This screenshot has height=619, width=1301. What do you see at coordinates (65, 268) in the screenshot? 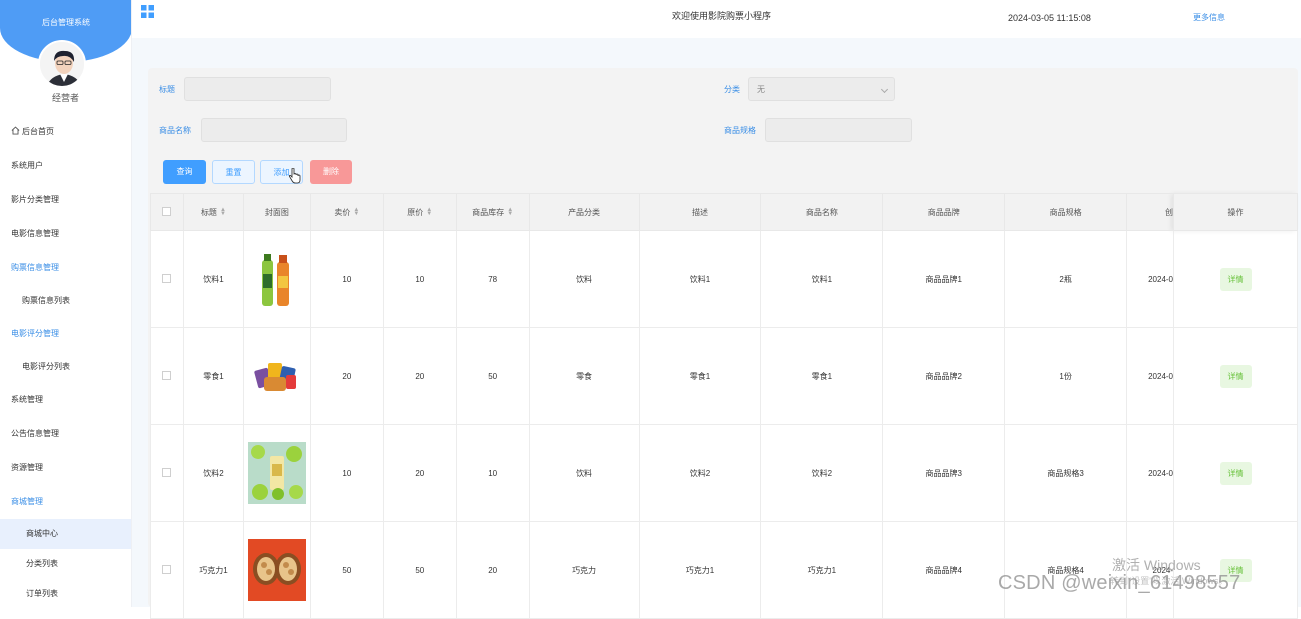
I see `sidebar-item-ticket-mgmt: 购票信息管理` at bounding box center [65, 268].